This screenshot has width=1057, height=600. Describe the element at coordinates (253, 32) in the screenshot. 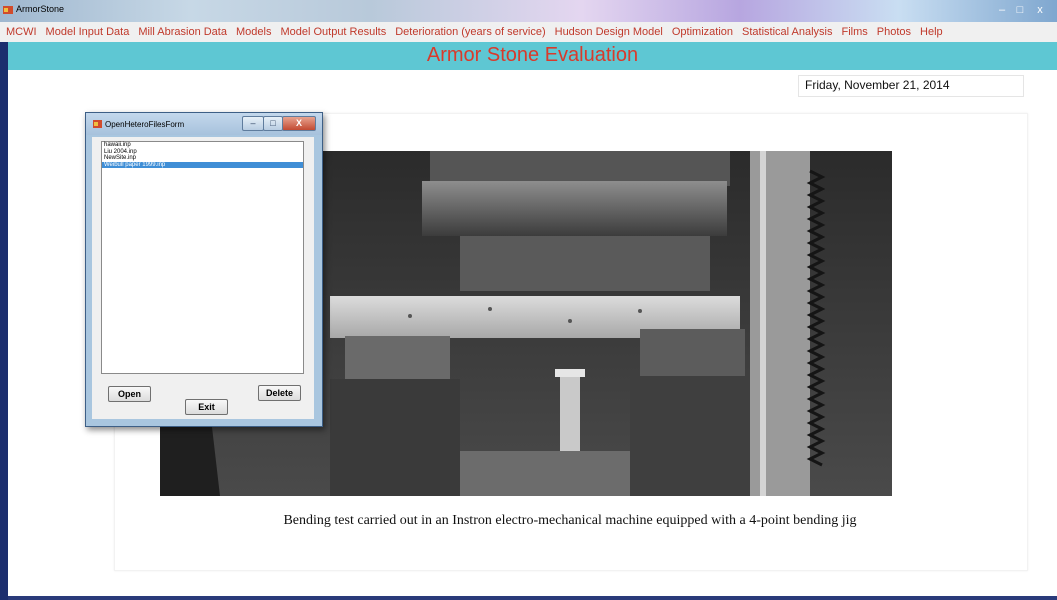

I see `menu-models: Models` at that location.